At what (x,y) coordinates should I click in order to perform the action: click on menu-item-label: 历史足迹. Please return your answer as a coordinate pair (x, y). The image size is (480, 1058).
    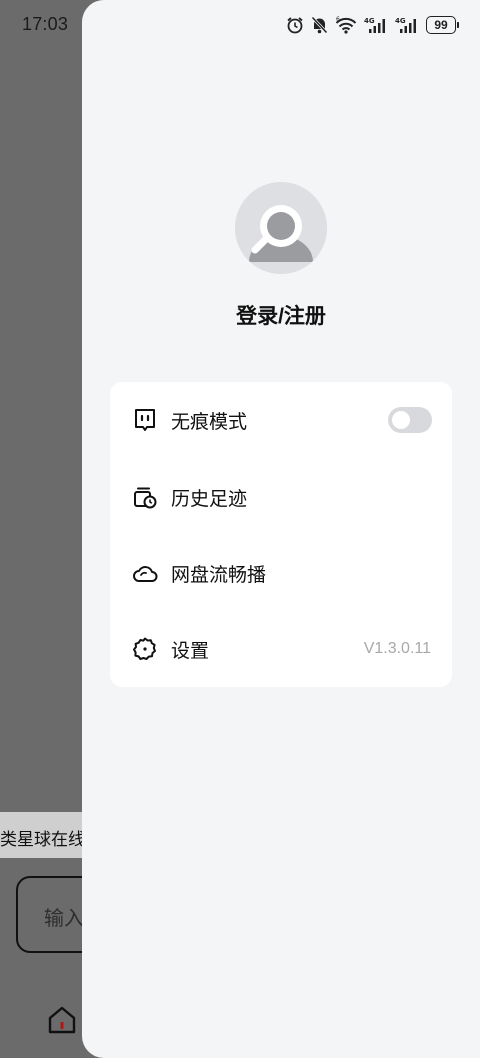
    Looking at the image, I should click on (209, 499).